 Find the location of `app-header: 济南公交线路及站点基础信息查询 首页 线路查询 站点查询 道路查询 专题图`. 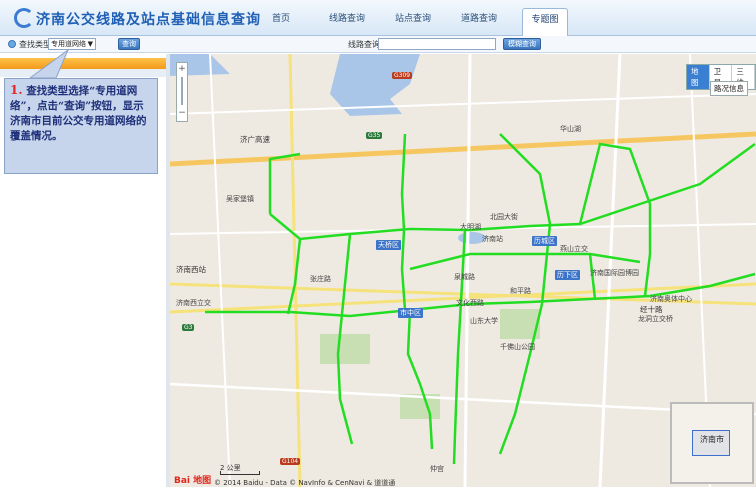

app-header: 济南公交线路及站点基础信息查询 首页 线路查询 站点查询 道路查询 专题图 is located at coordinates (378, 18).